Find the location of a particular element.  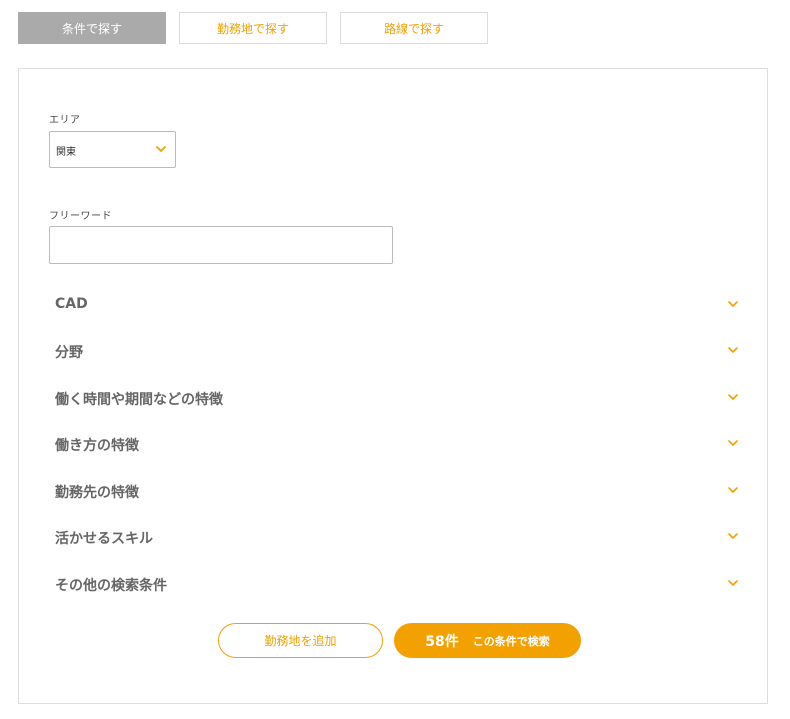

search-button: 58件 この条件で検索 is located at coordinates (487, 640).